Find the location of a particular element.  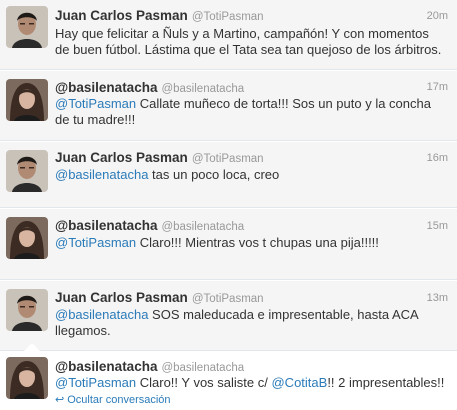

expanded-notch is located at coordinates (32, 347).